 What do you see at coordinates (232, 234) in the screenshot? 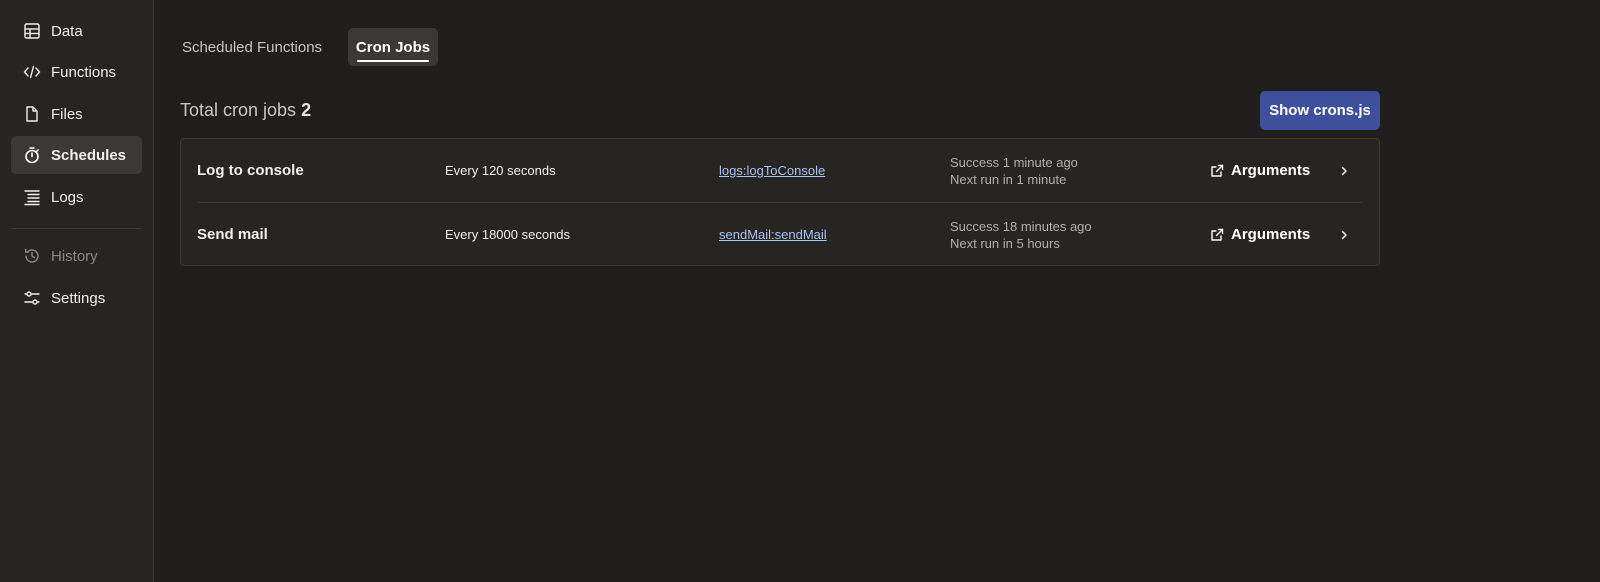
I see `job-name: Send mail` at bounding box center [232, 234].